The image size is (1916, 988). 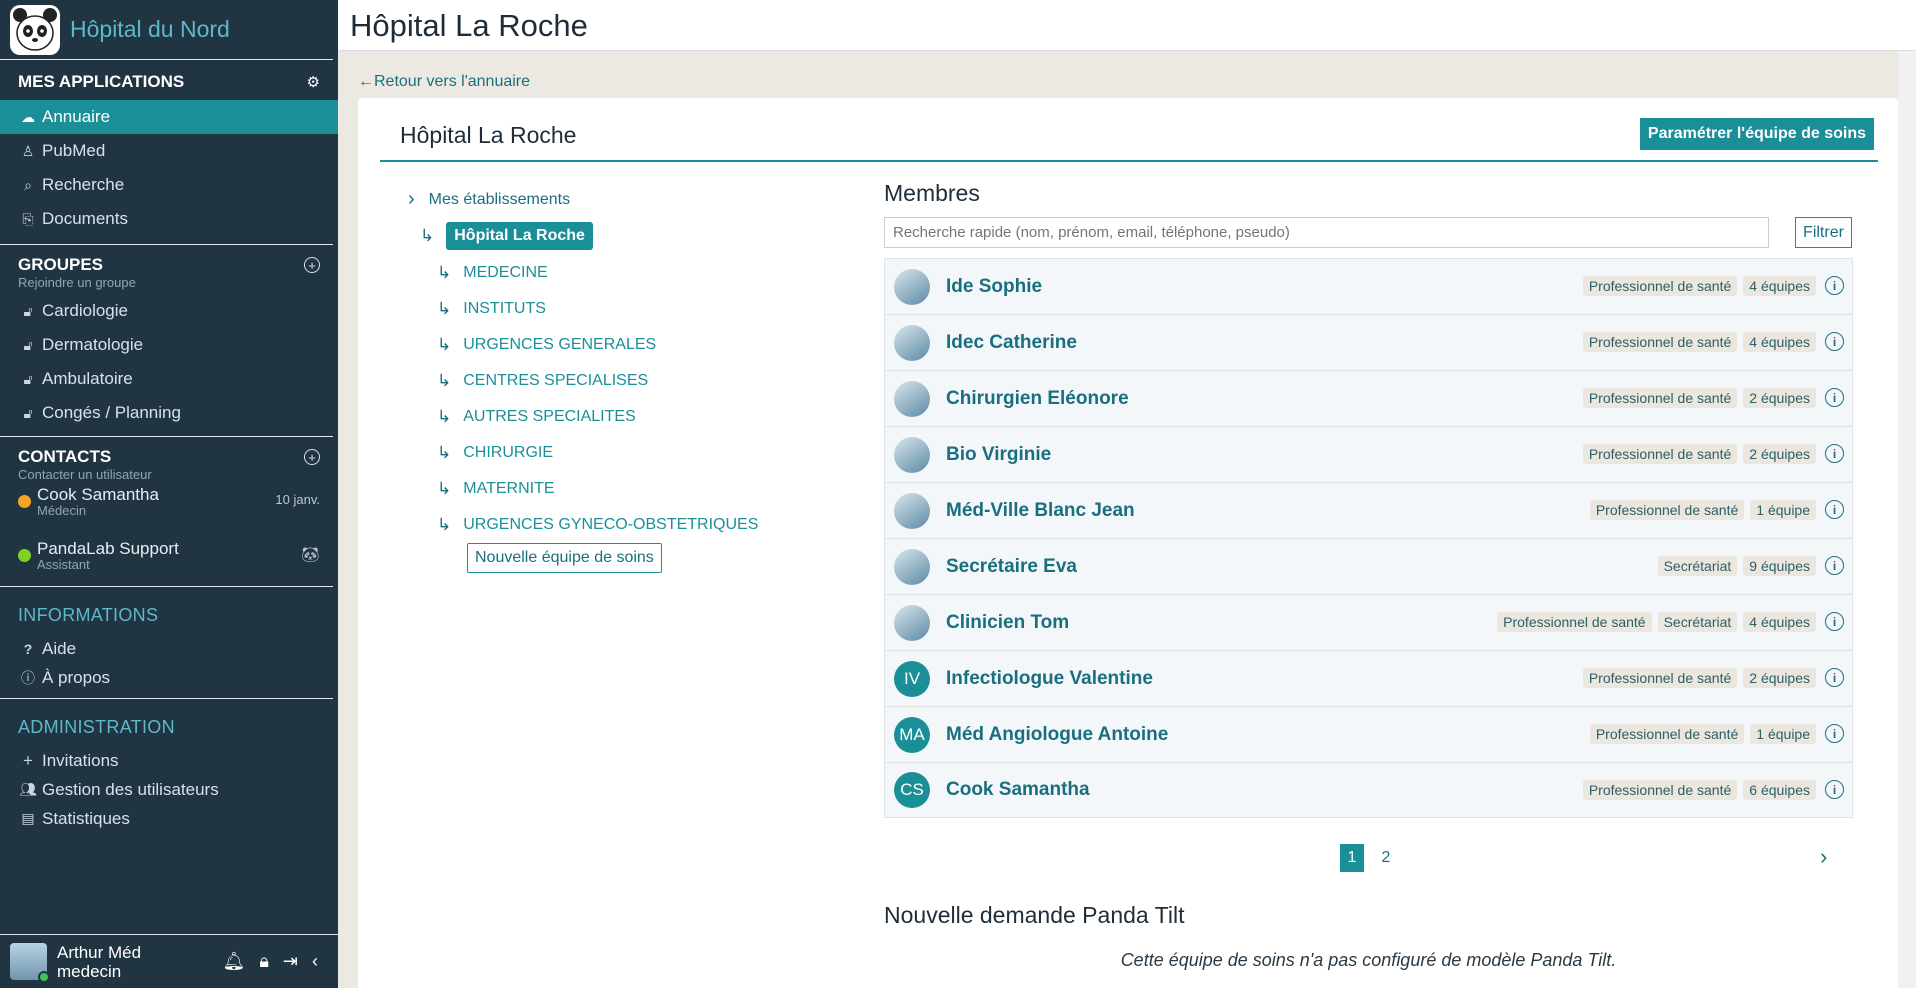 I want to click on sidebar-item-aide: ? Aide, so click(x=169, y=648).